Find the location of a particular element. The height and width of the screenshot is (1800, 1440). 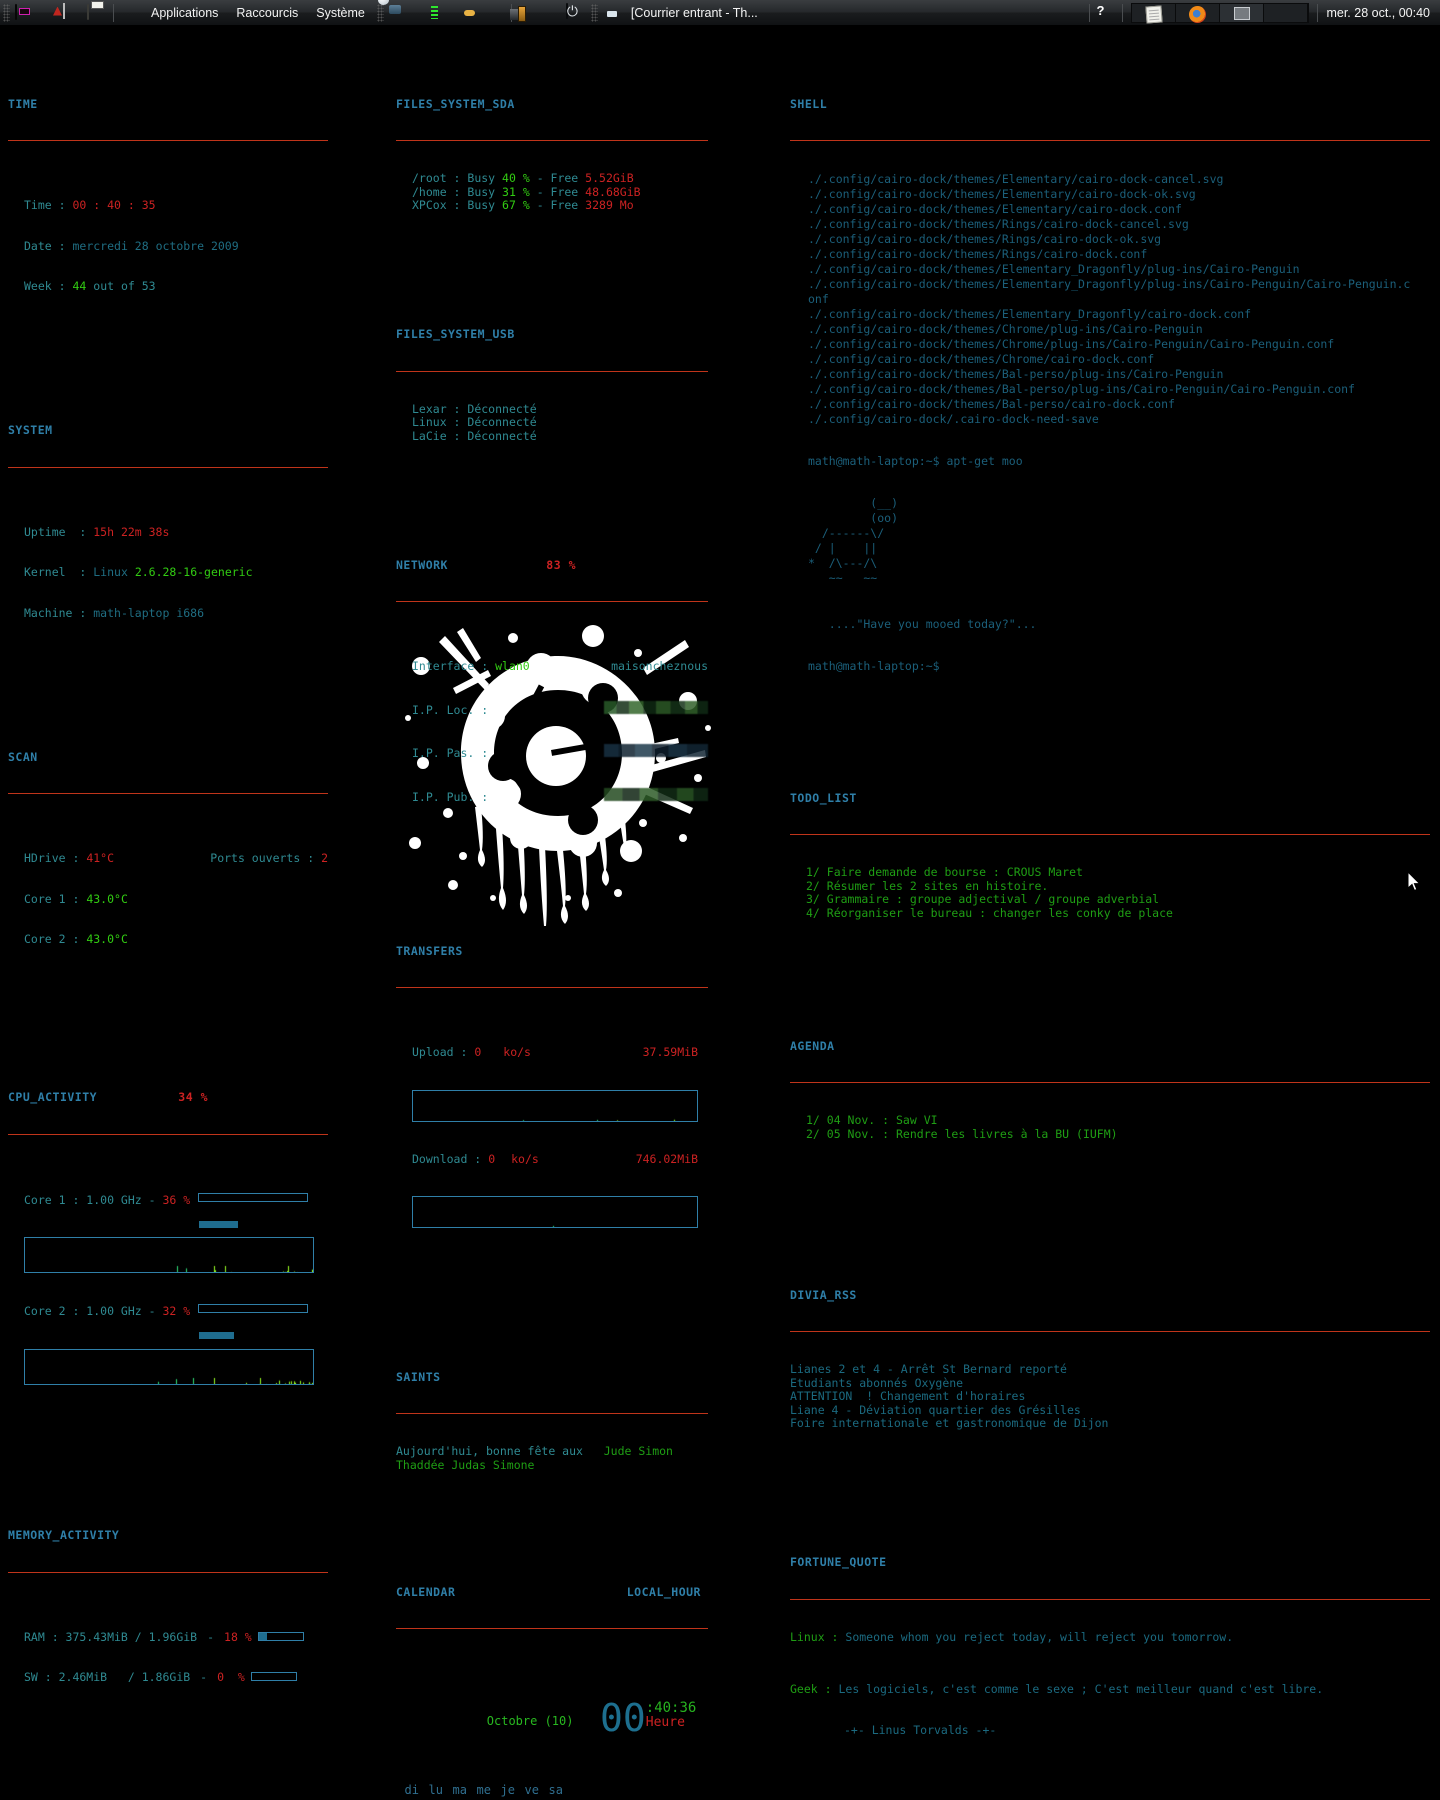

terminal-icon is located at coordinates (25, 13).